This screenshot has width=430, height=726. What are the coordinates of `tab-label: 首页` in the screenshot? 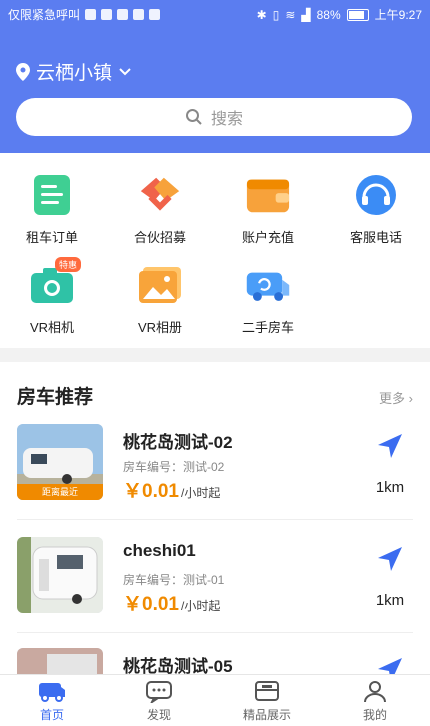 It's located at (51, 715).